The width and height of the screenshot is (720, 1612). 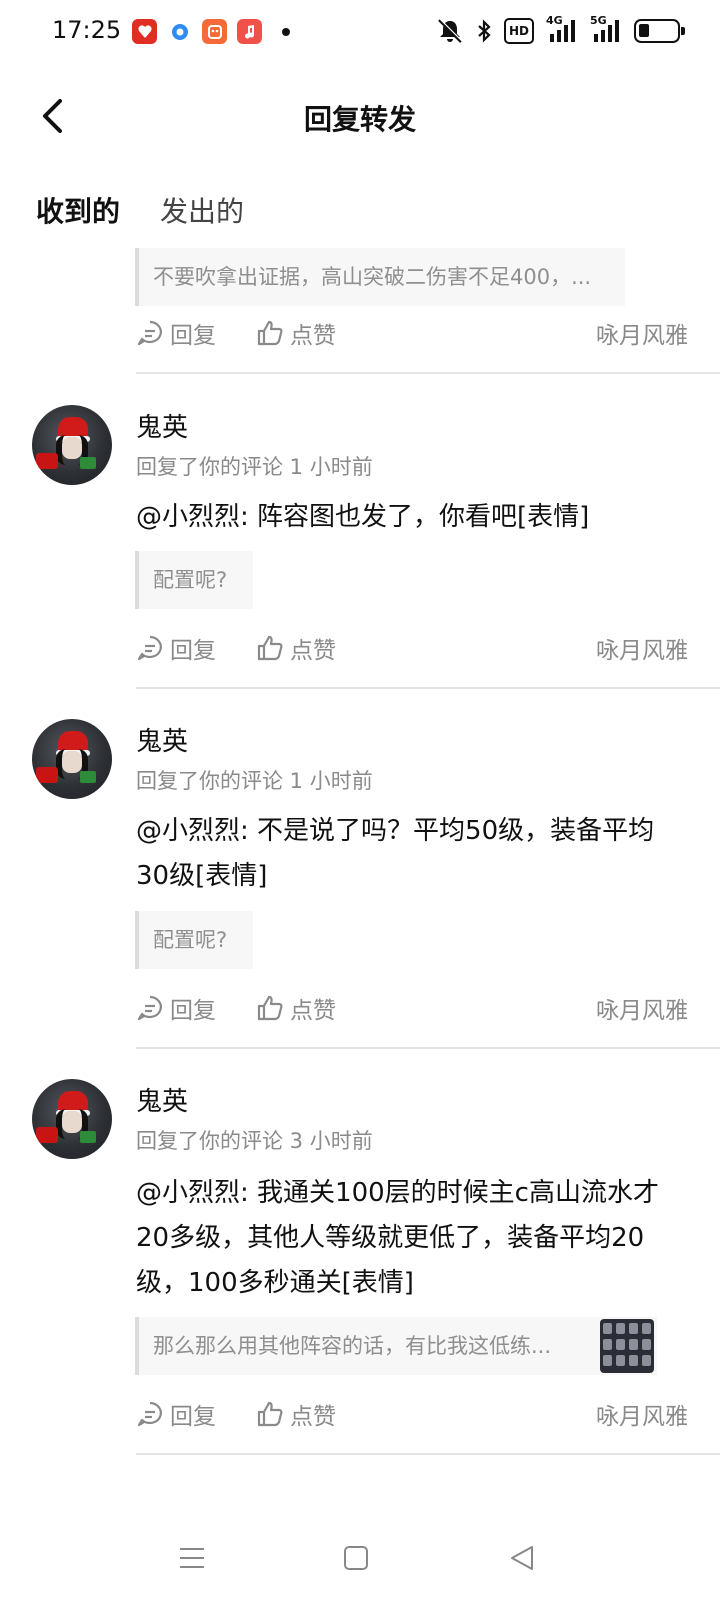 What do you see at coordinates (78, 210) in the screenshot?
I see `tab-received: 收到的` at bounding box center [78, 210].